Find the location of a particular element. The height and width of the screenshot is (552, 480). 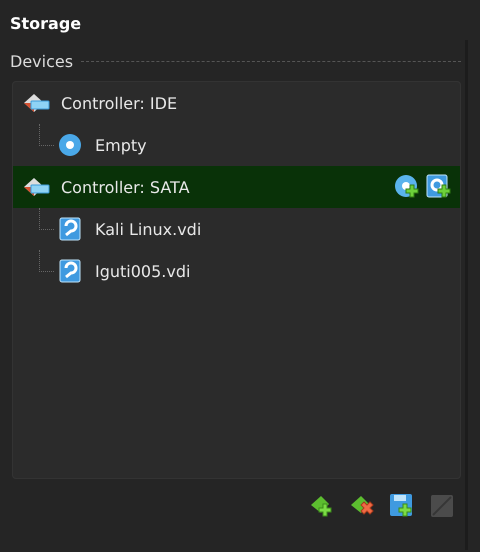

disc-icon is located at coordinates (70, 145).